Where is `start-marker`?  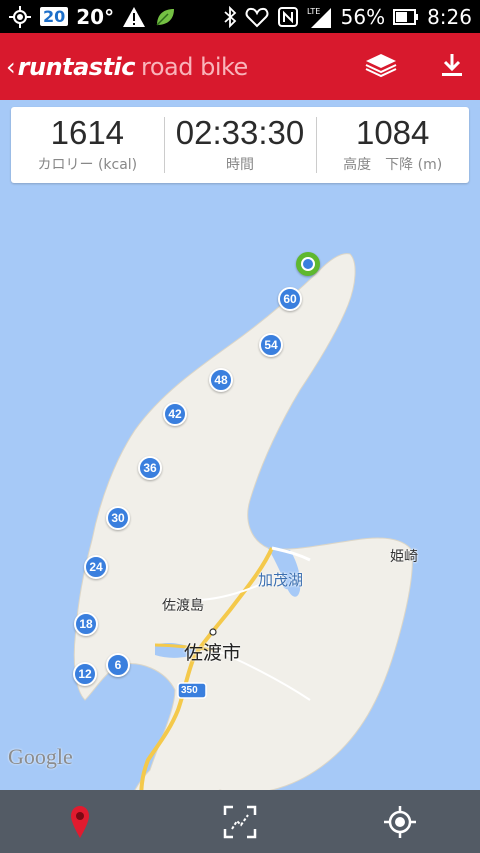
start-marker is located at coordinates (308, 264).